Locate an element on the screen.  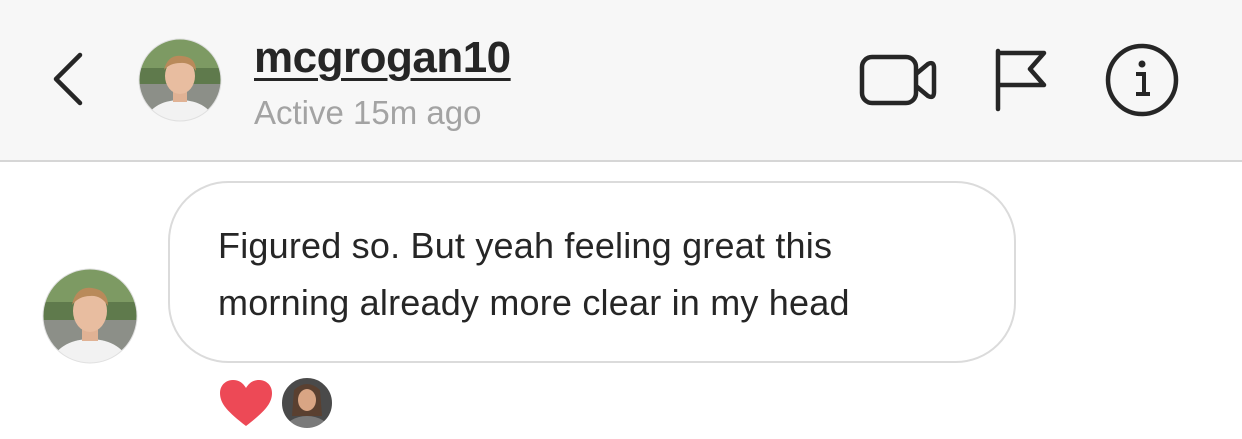
info-button is located at coordinates (1142, 80).